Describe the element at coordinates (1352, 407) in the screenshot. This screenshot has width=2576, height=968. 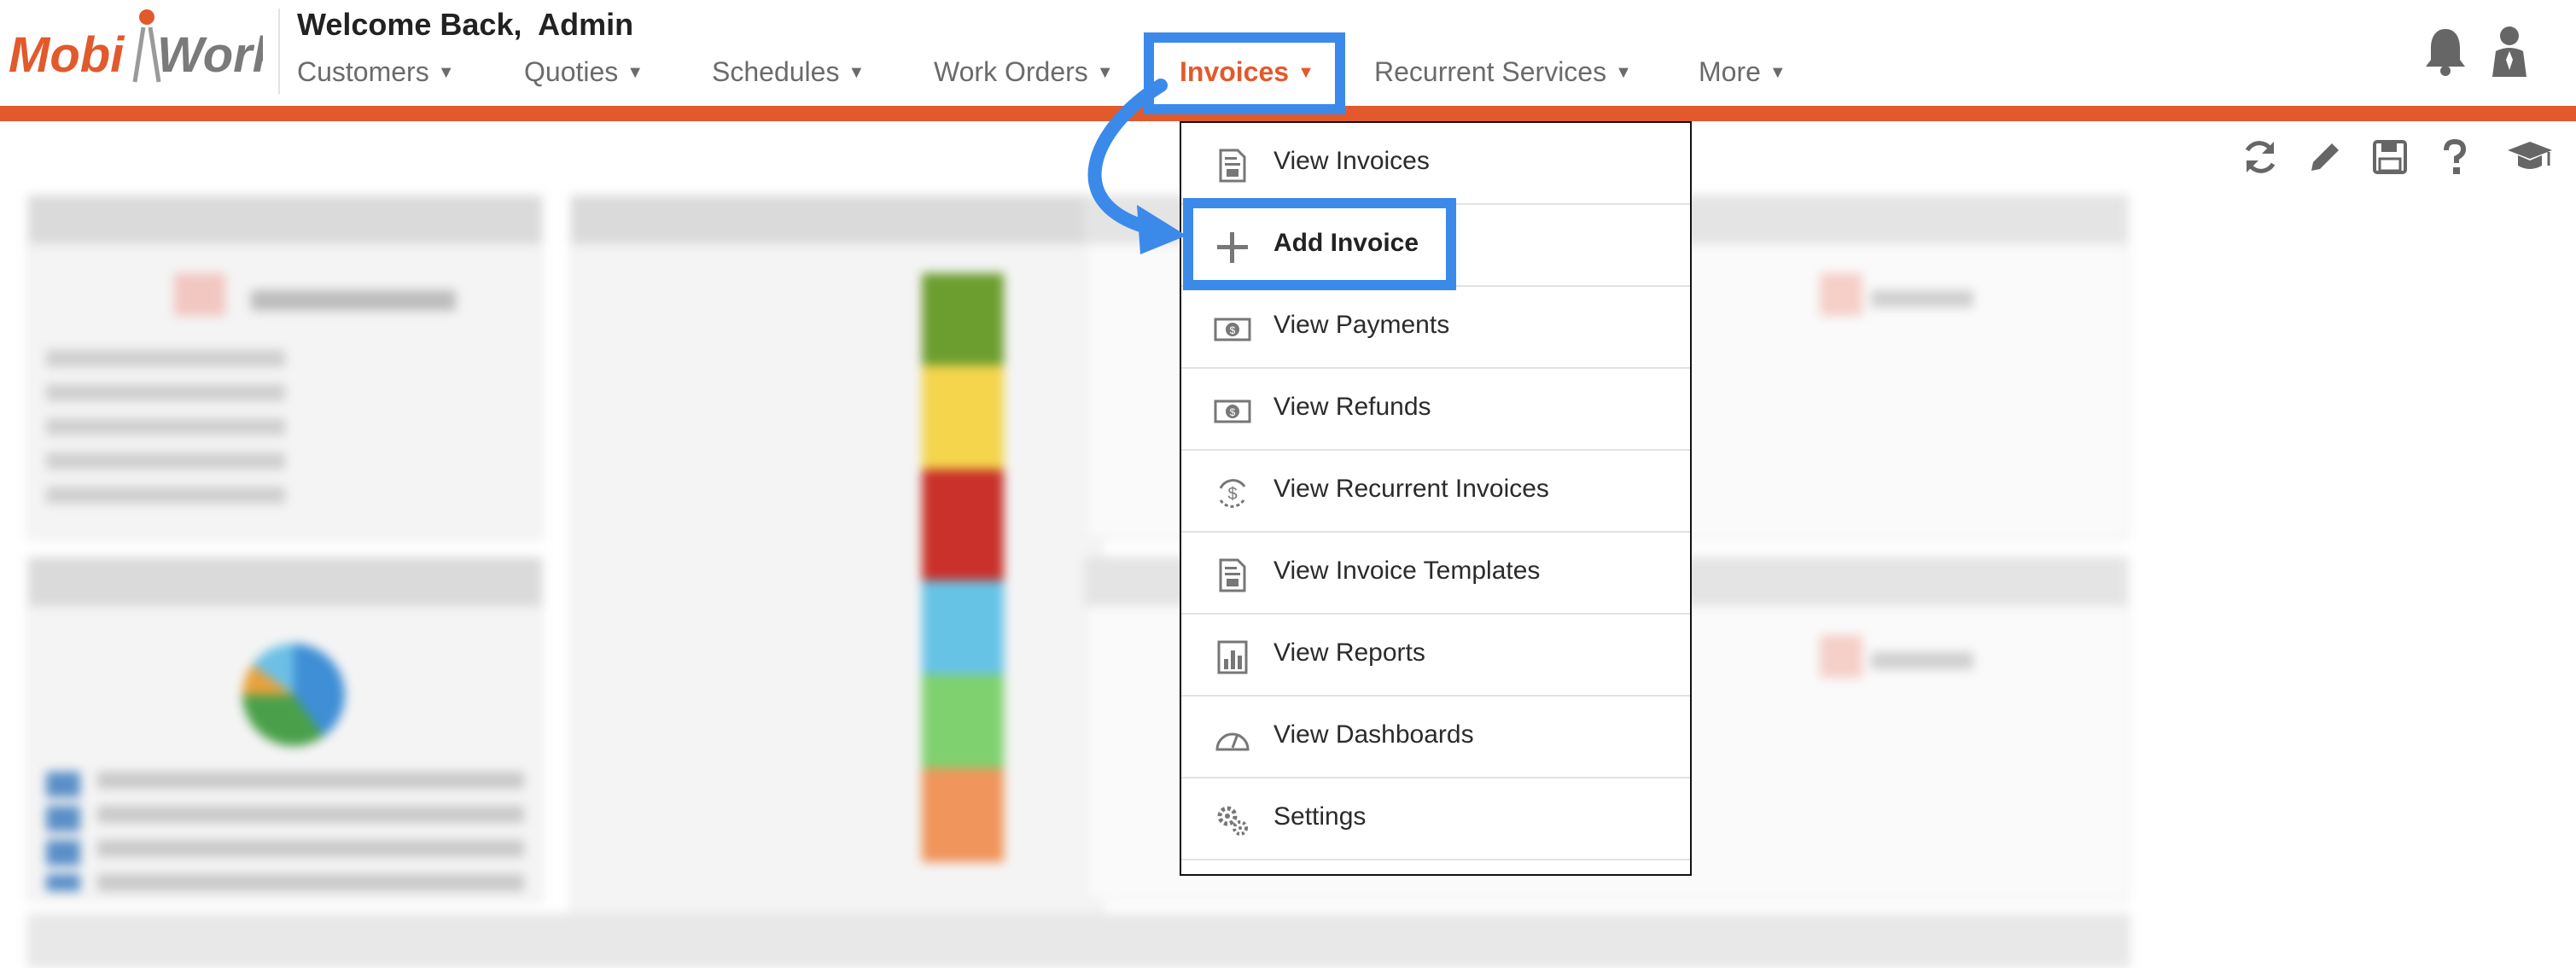
I see `menu-item-label: View Refunds` at that location.